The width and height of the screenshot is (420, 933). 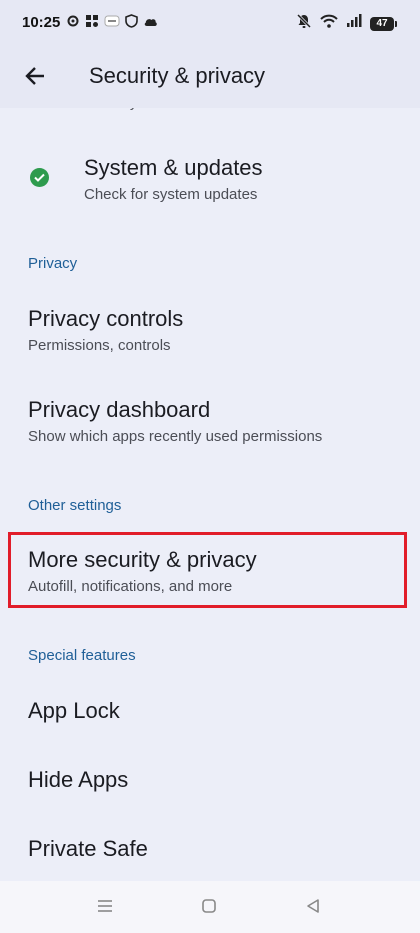 I want to click on battery-icon: 47, so click(x=383, y=23).